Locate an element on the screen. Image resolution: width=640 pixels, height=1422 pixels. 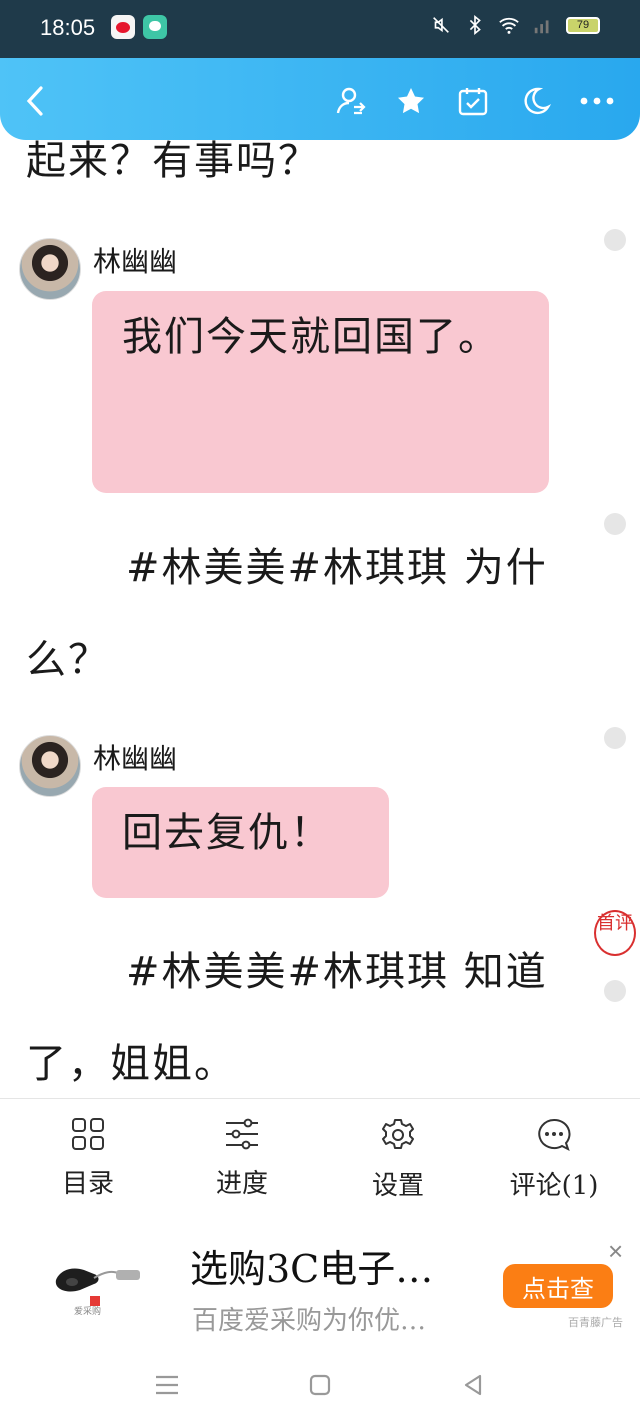
back-button is located at coordinates (35, 101).